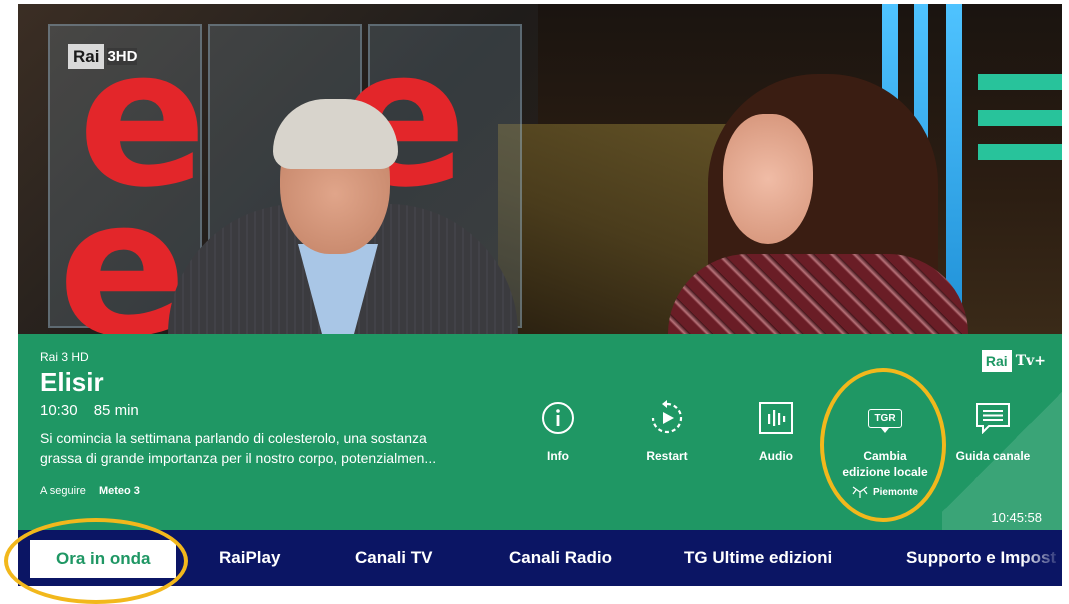 The height and width of the screenshot is (604, 1069). Describe the element at coordinates (993, 418) in the screenshot. I see `guide-icon` at that location.